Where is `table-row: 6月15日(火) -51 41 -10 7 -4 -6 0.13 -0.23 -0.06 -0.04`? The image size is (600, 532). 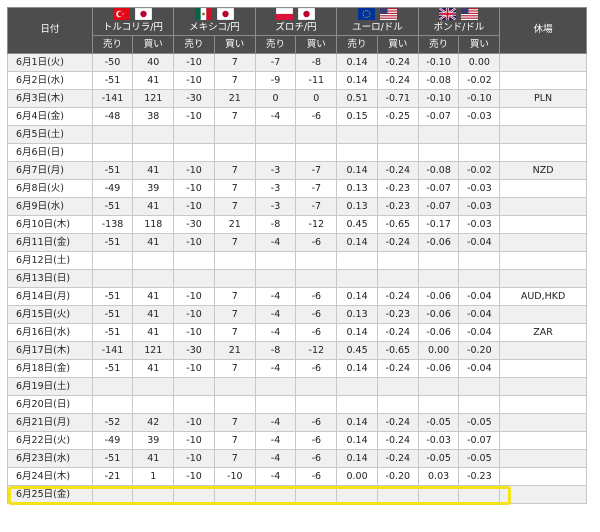 table-row: 6月15日(火) -51 41 -10 7 -4 -6 0.13 -0.23 -0.06 -0.04 is located at coordinates (297, 314).